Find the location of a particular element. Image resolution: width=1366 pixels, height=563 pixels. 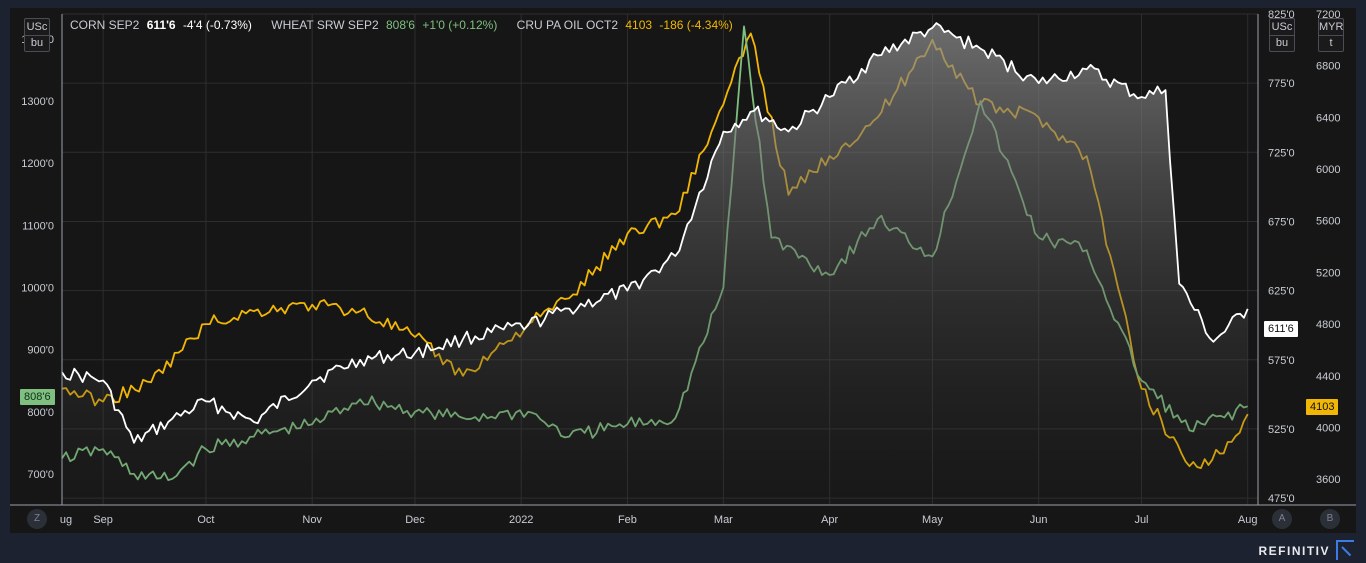

right1-tick-label: 725'0 is located at coordinates (1281, 153).